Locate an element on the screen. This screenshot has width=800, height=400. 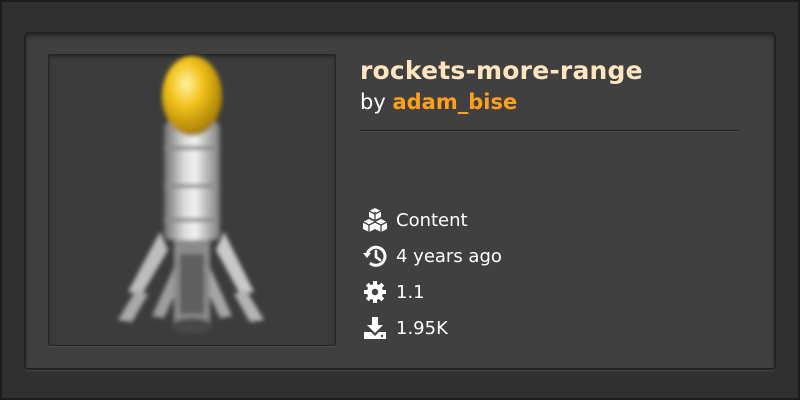
gear-icon is located at coordinates (375, 292).